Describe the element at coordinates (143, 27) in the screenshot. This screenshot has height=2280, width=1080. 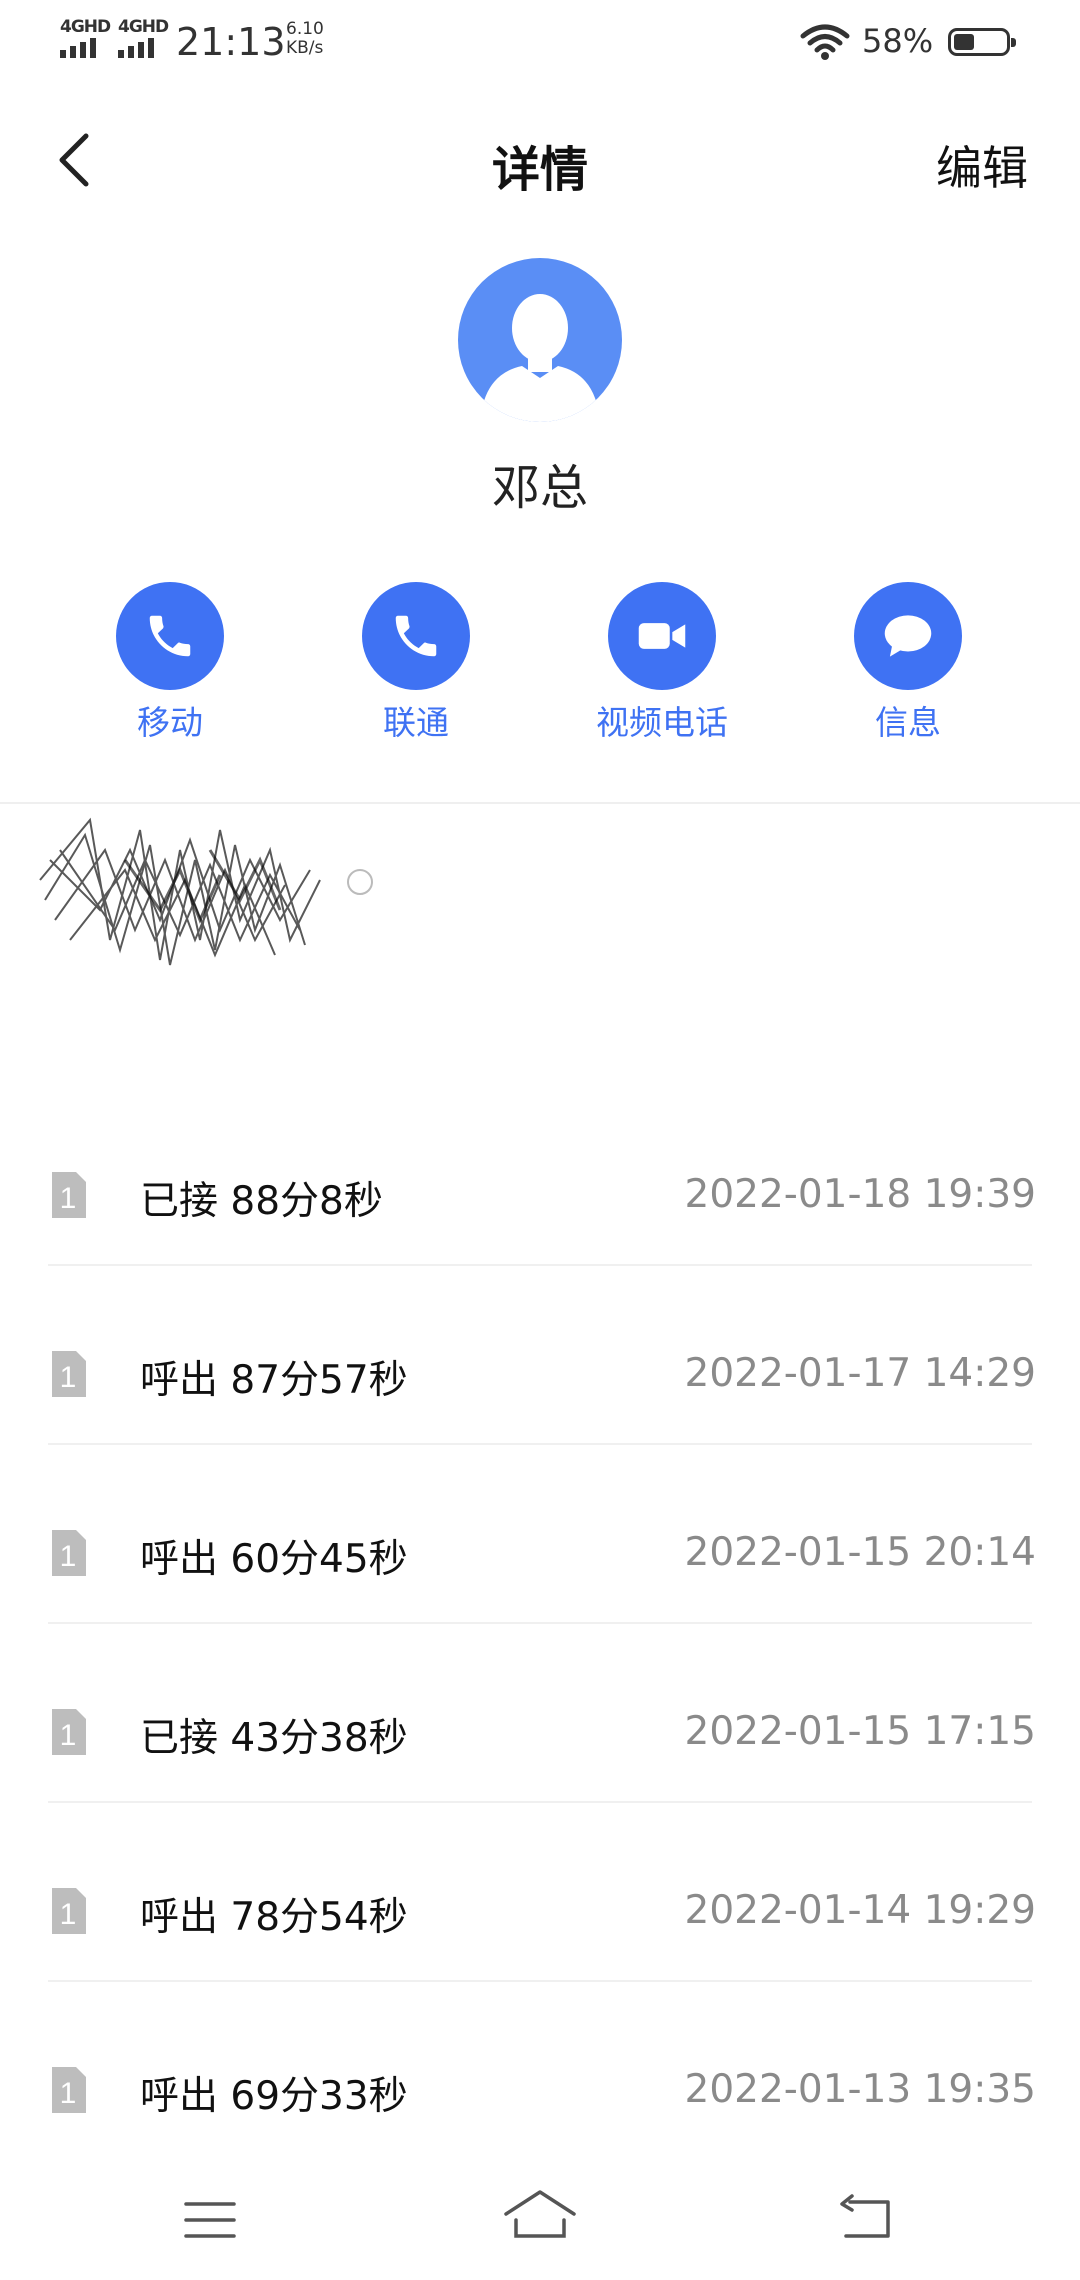
I see `sim2-network-label: 4GHD` at that location.